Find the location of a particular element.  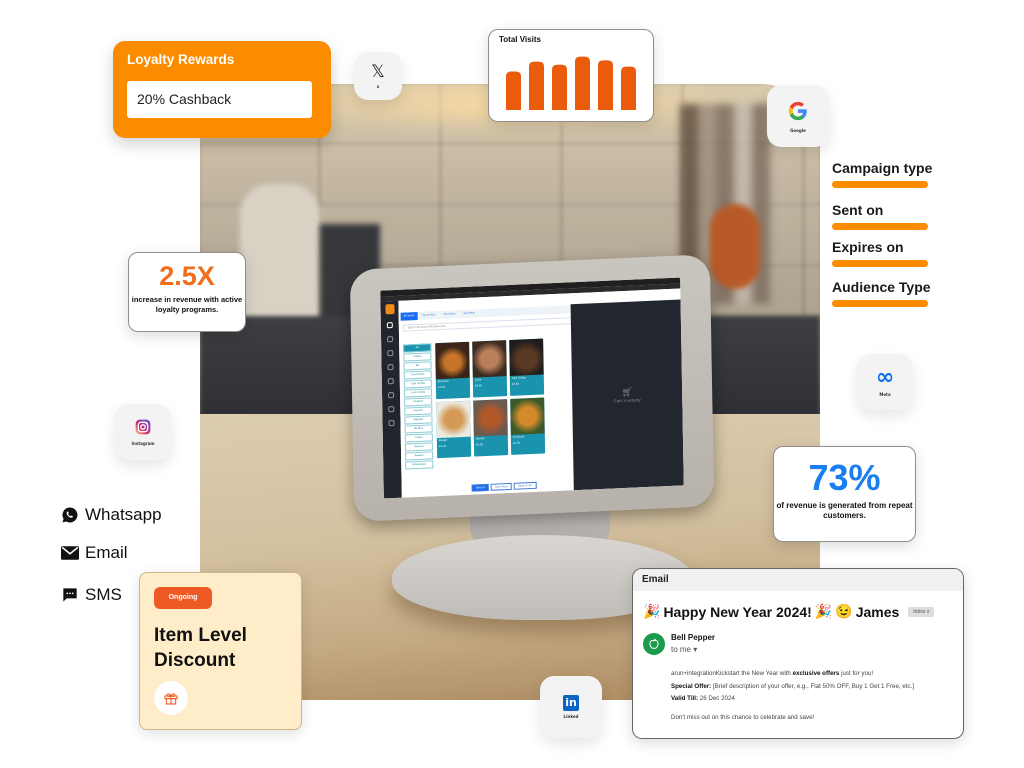

pos-item-card: Iced Coffee $3.60 is located at coordinates (527, 367).